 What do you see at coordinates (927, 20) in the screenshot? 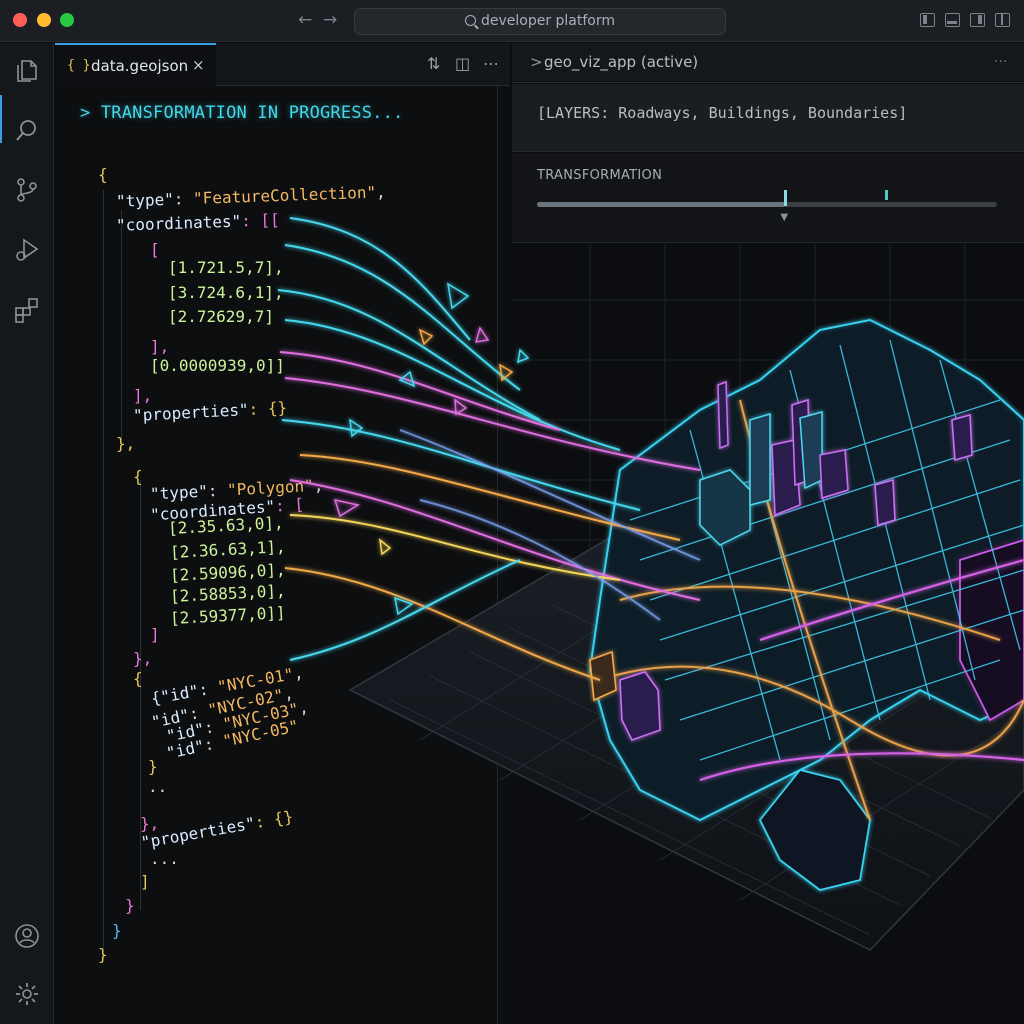
I see `toggle-primary-sidebar-icon` at bounding box center [927, 20].